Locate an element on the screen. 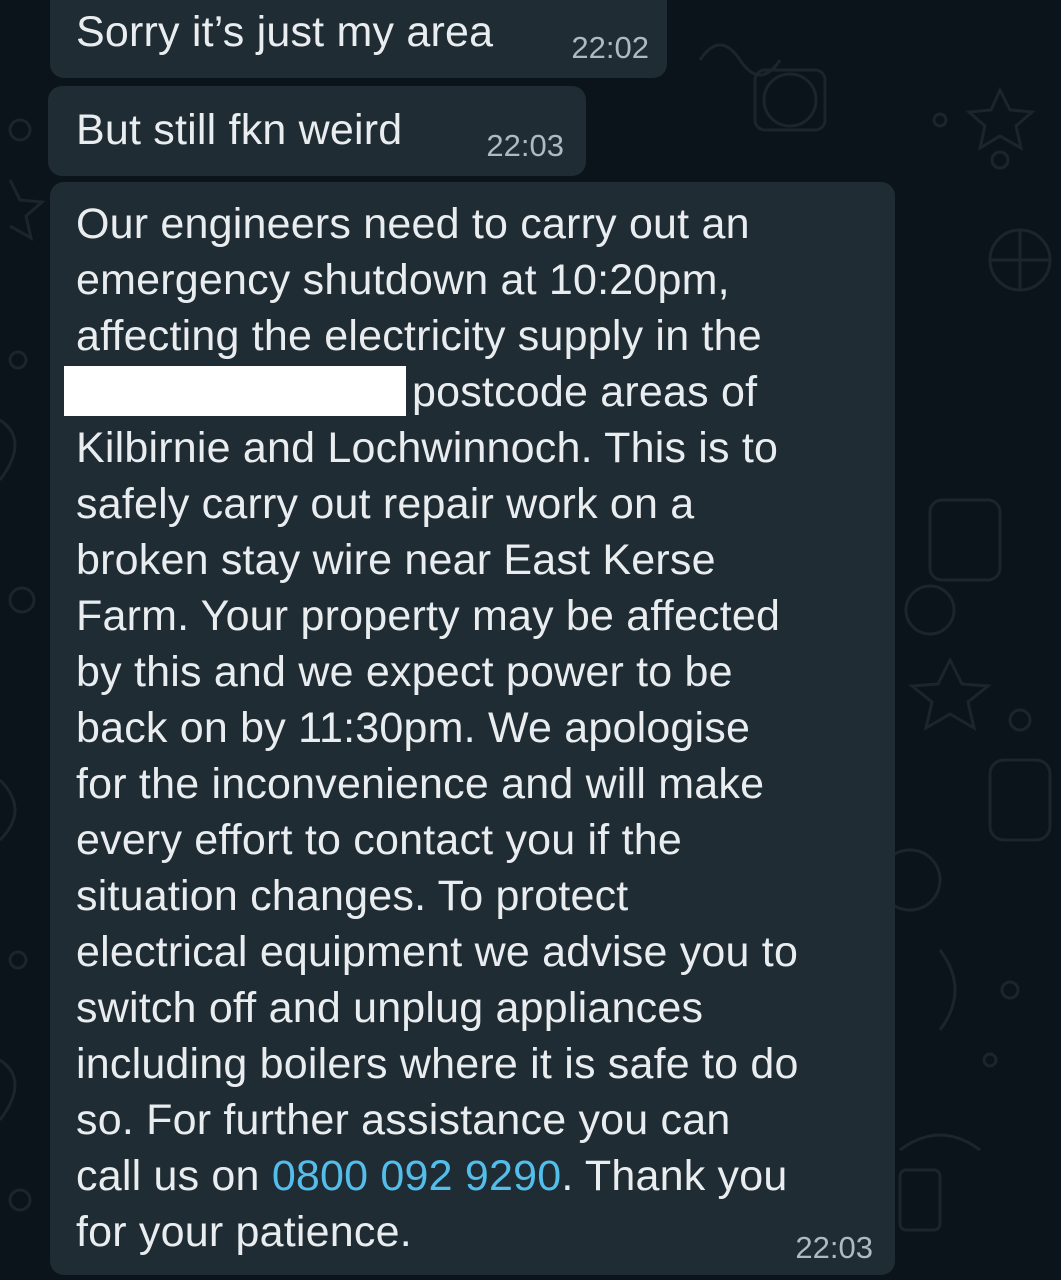 The width and height of the screenshot is (1061, 1280). message-line: electrical equipment we advise you to is located at coordinates (437, 952).